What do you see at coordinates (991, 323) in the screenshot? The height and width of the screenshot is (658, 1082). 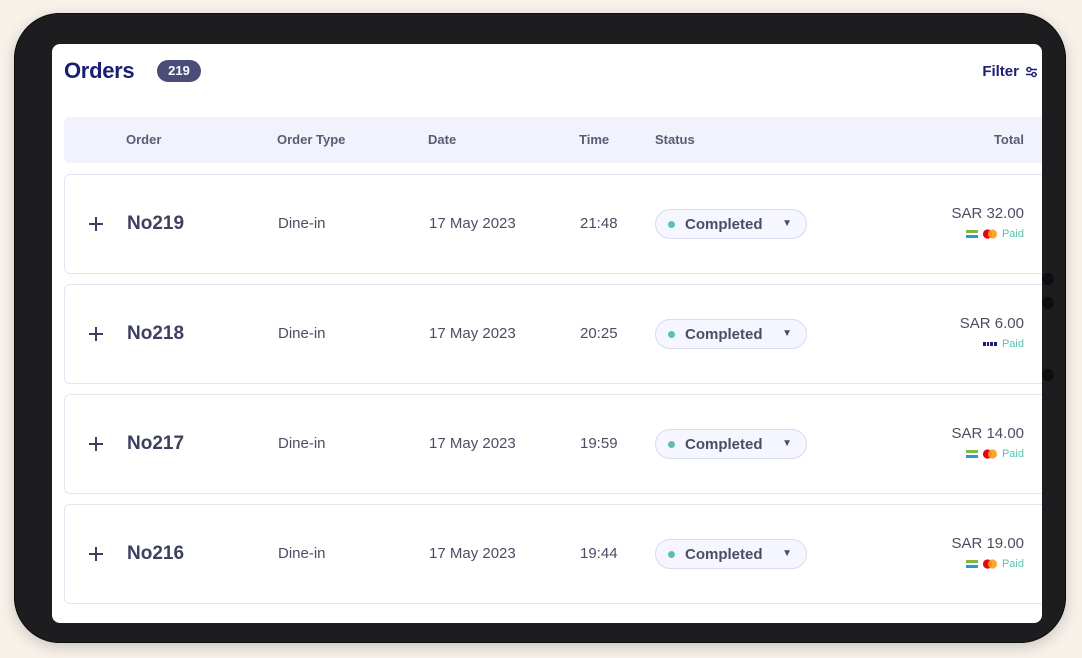 I see `total-amount: SAR 6.00` at bounding box center [991, 323].